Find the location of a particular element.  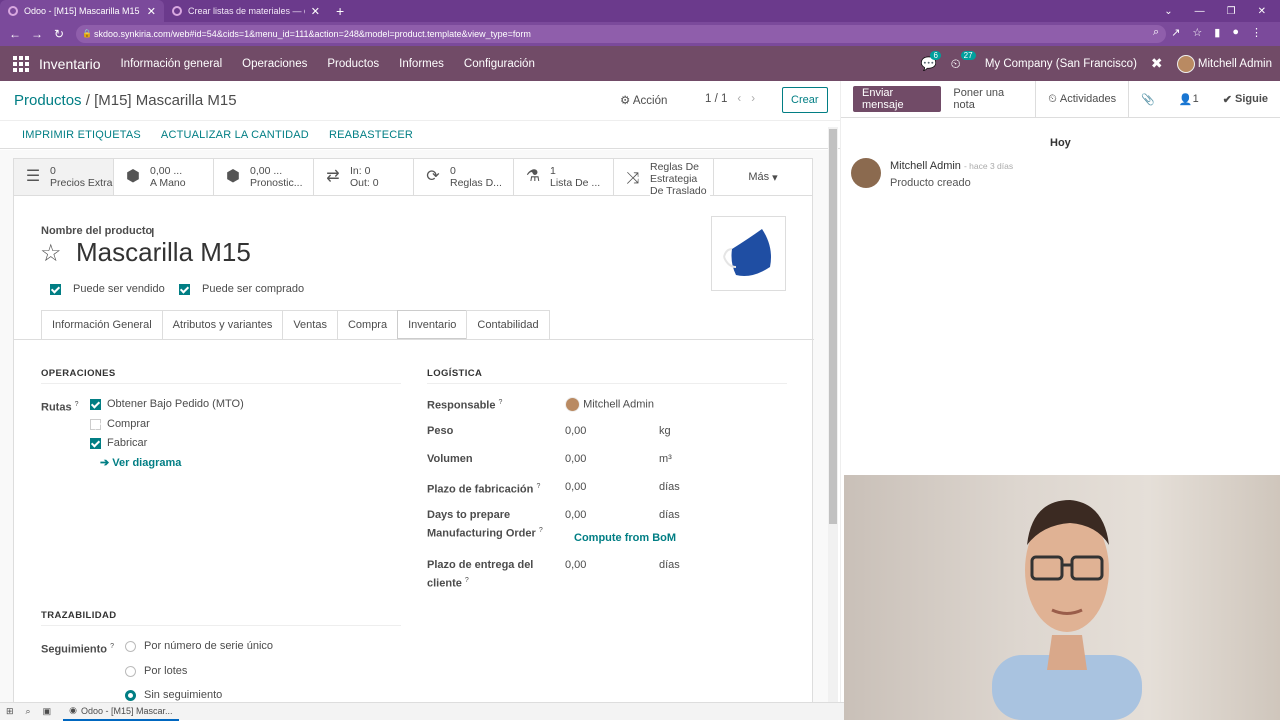

view-diagram-link: ➔ Ver diagrama is located at coordinates (140, 462).